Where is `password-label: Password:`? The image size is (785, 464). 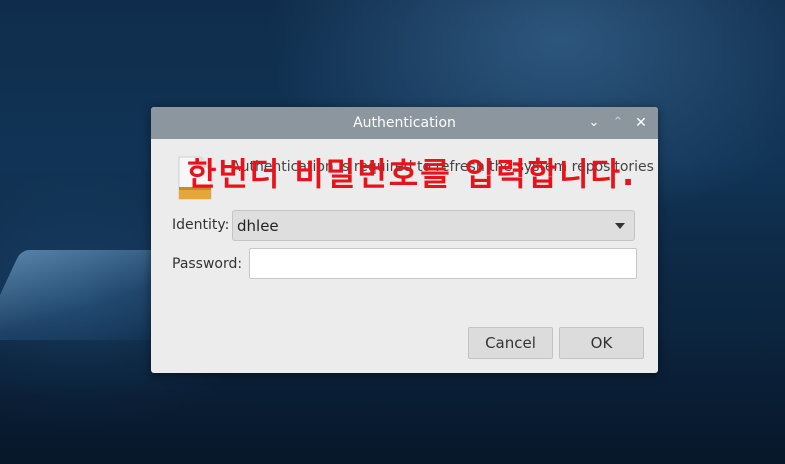
password-label: Password: is located at coordinates (207, 264).